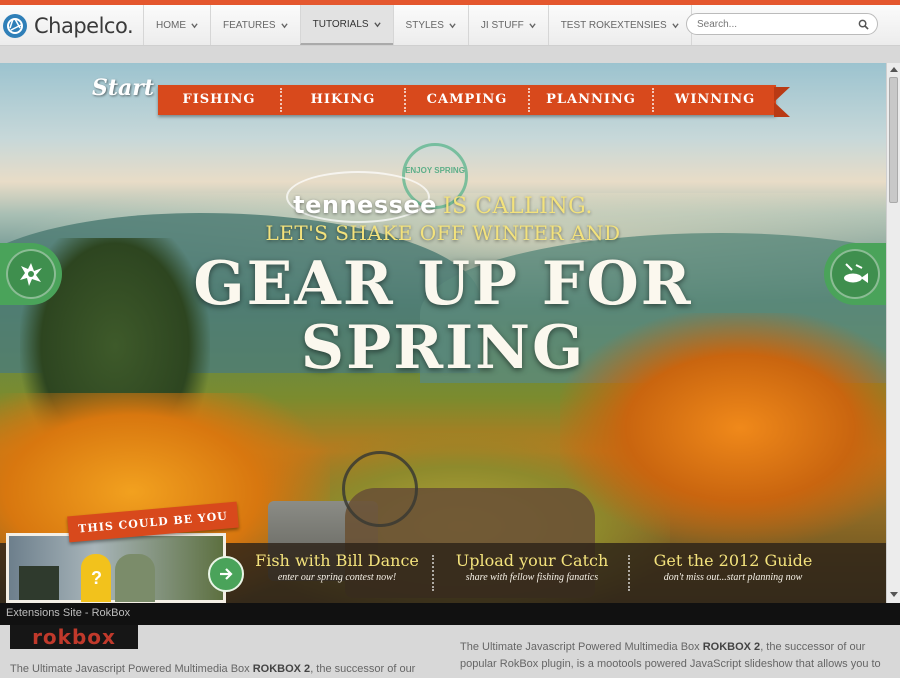 The width and height of the screenshot is (900, 678). What do you see at coordinates (893, 333) in the screenshot?
I see `vertical-scrollbar` at bounding box center [893, 333].